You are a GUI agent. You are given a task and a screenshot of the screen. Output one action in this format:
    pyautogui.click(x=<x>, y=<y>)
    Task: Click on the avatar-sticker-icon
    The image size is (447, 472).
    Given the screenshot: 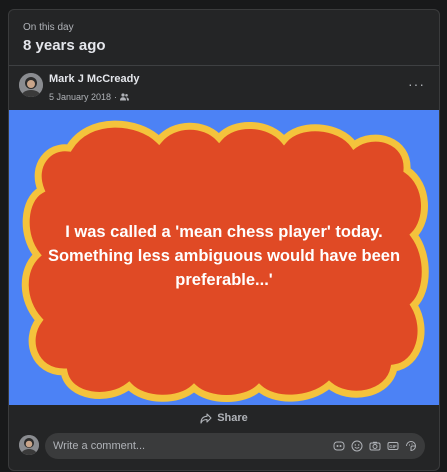 What is the action you would take?
    pyautogui.click(x=339, y=445)
    